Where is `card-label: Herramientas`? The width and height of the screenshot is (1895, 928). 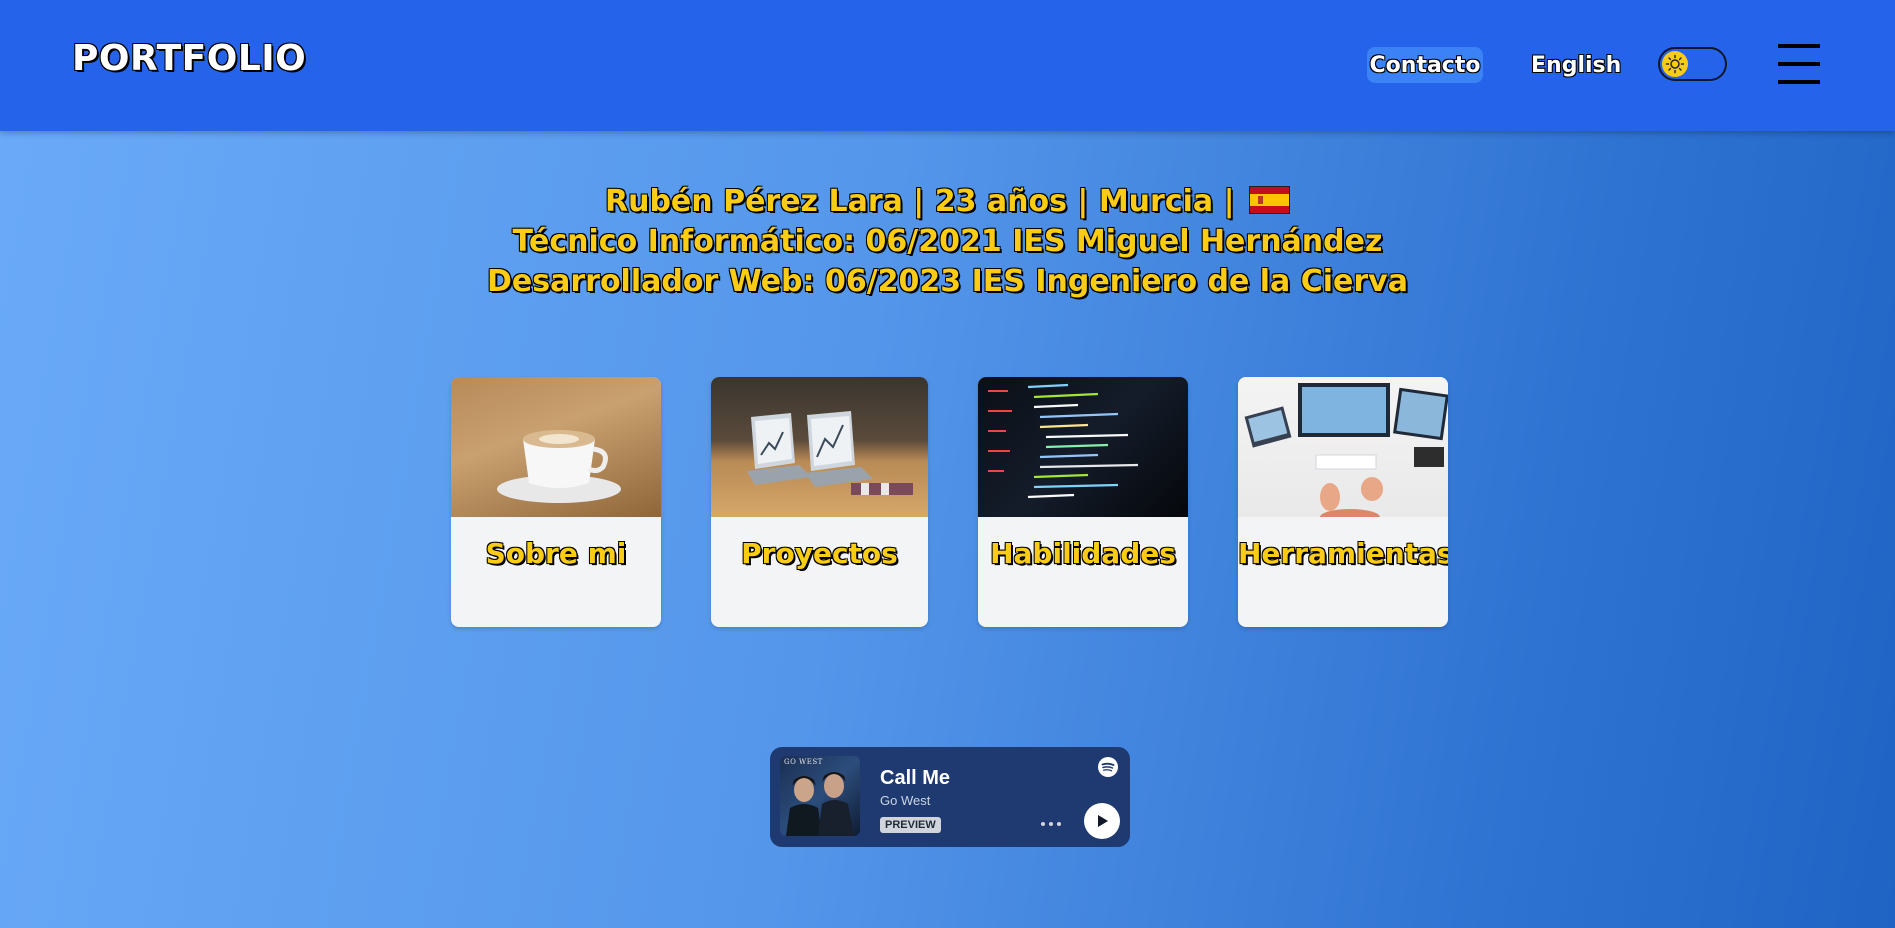 card-label: Herramientas is located at coordinates (1343, 553).